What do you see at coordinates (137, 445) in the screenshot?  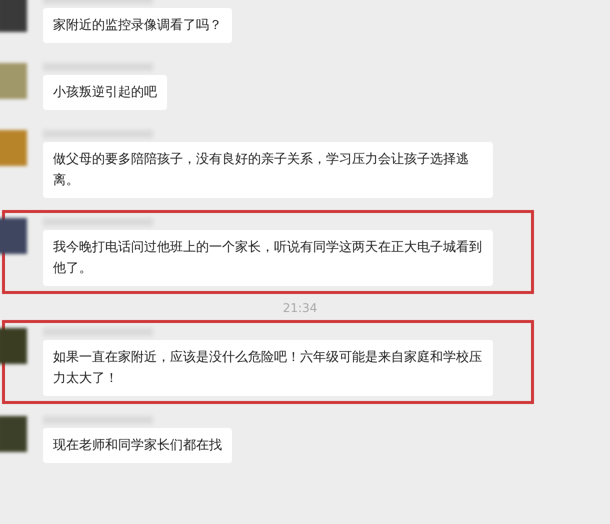 I see `message-bubble: 现在老师和同学家长们都在找` at bounding box center [137, 445].